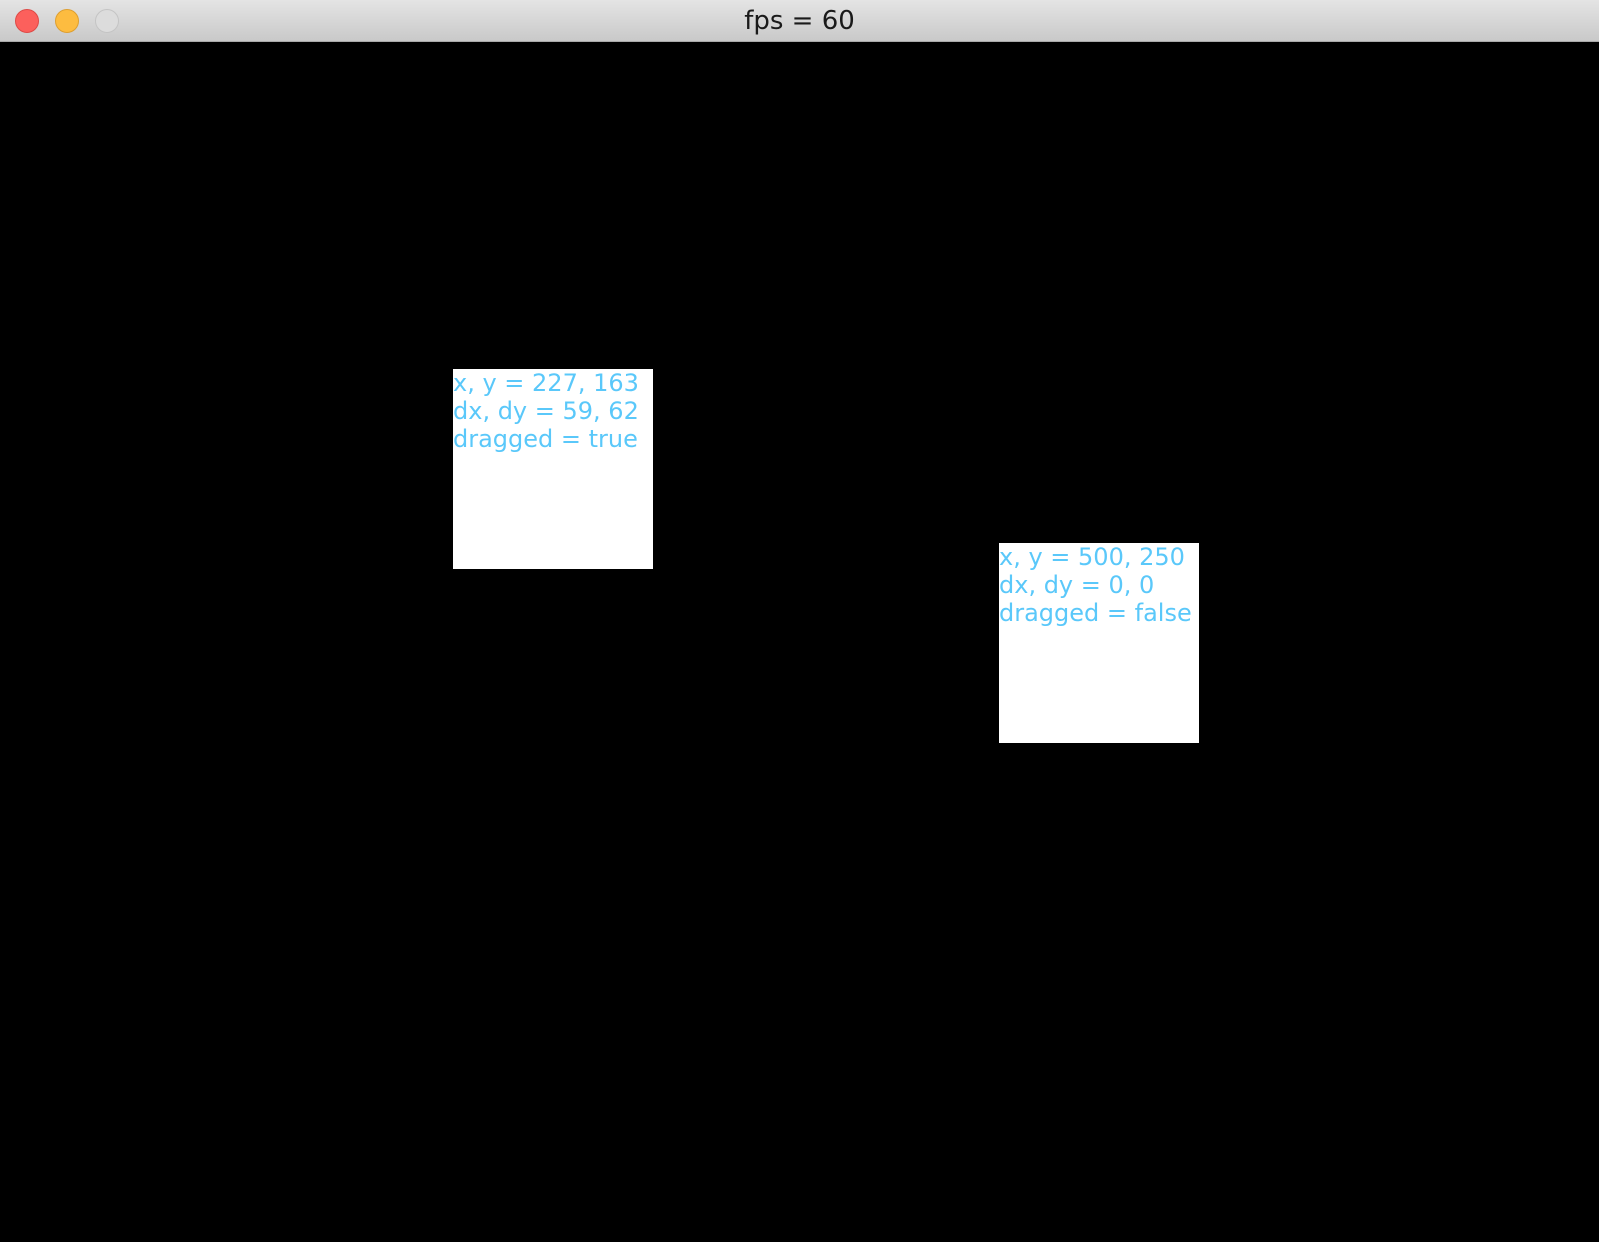  What do you see at coordinates (1095, 613) in the screenshot?
I see `dragged-readout: dragged = false` at bounding box center [1095, 613].